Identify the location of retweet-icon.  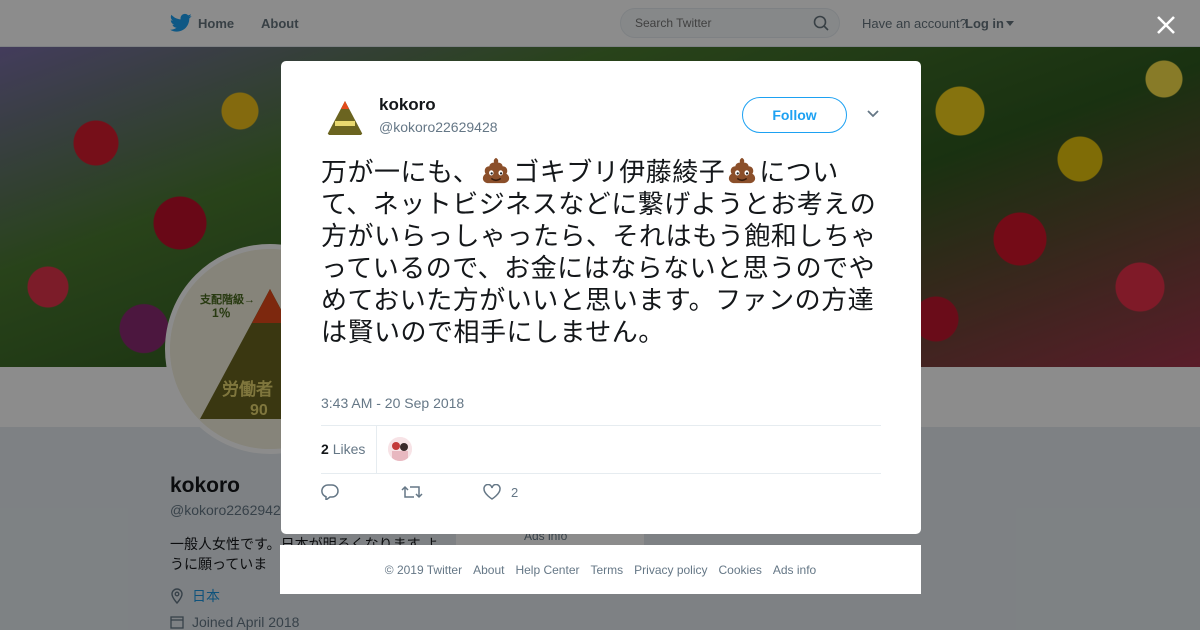
(412, 492).